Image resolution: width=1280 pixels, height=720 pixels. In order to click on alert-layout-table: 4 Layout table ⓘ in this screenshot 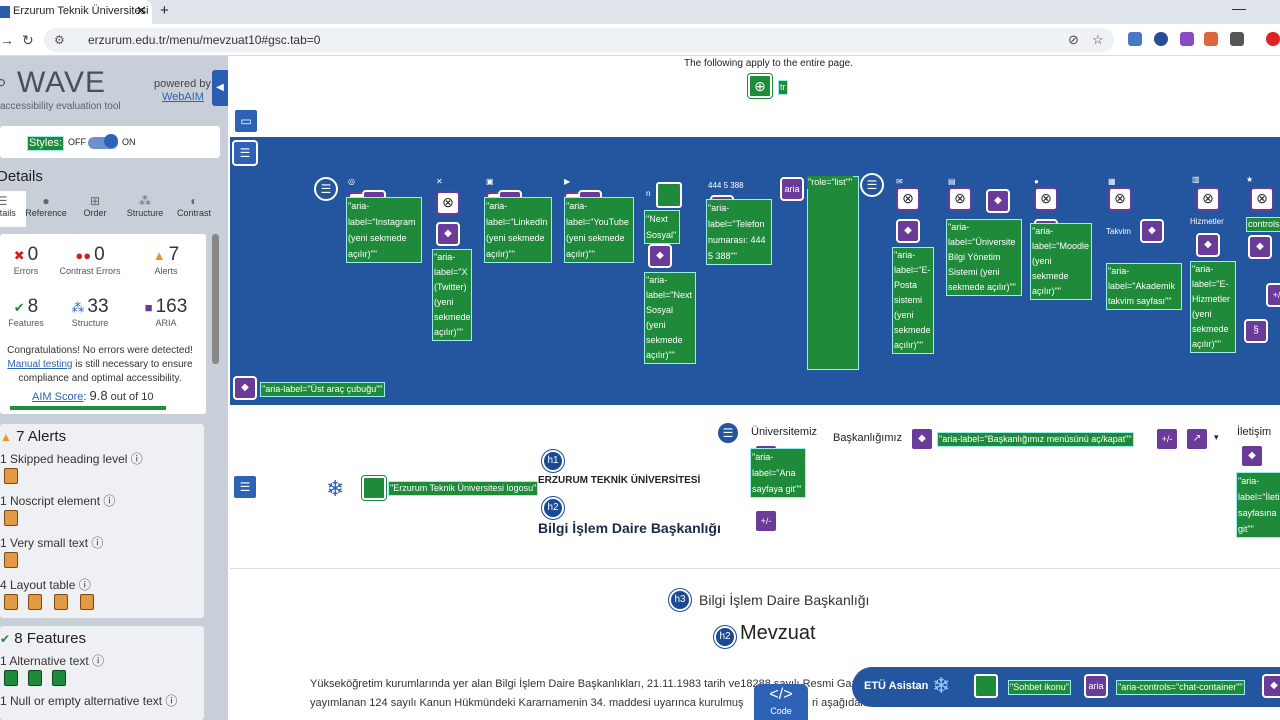, I will do `click(45, 584)`.